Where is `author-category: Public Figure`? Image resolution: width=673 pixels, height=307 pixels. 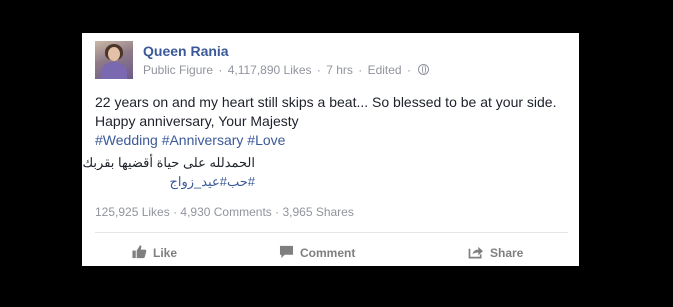
author-category: Public Figure is located at coordinates (178, 70).